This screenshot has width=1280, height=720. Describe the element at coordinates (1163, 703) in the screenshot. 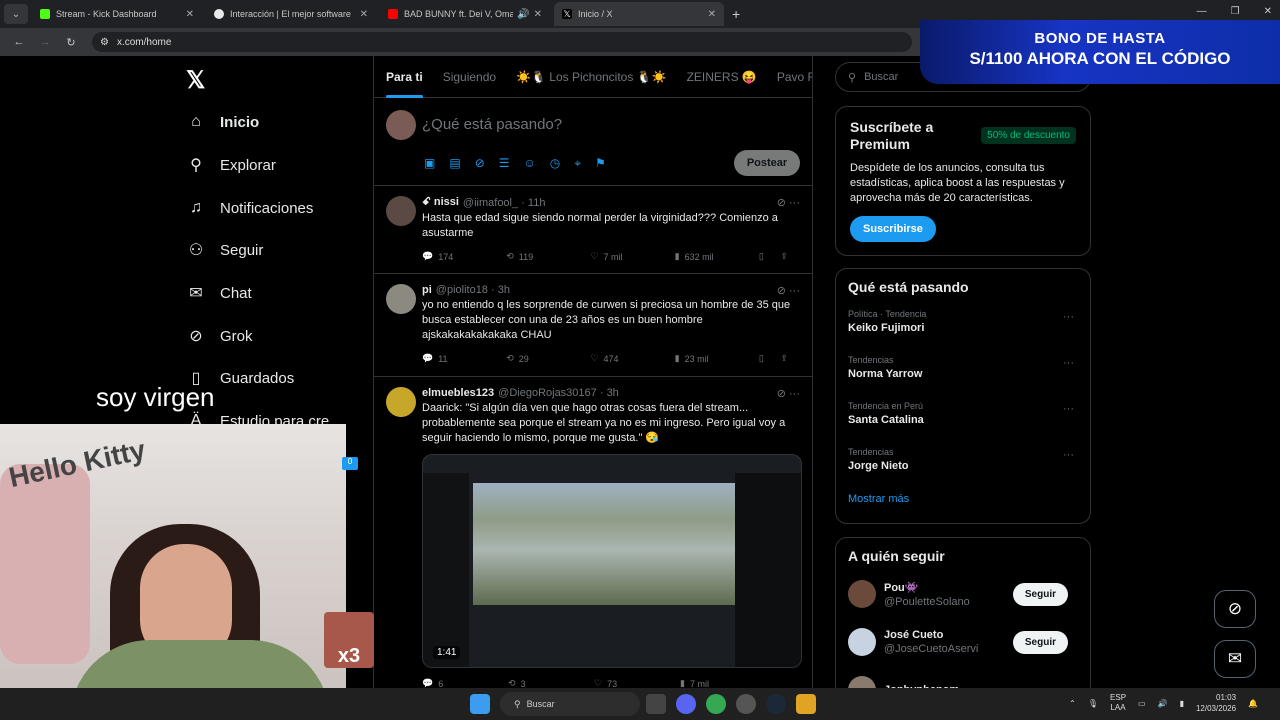

I see `volume-icon: 🔊` at that location.